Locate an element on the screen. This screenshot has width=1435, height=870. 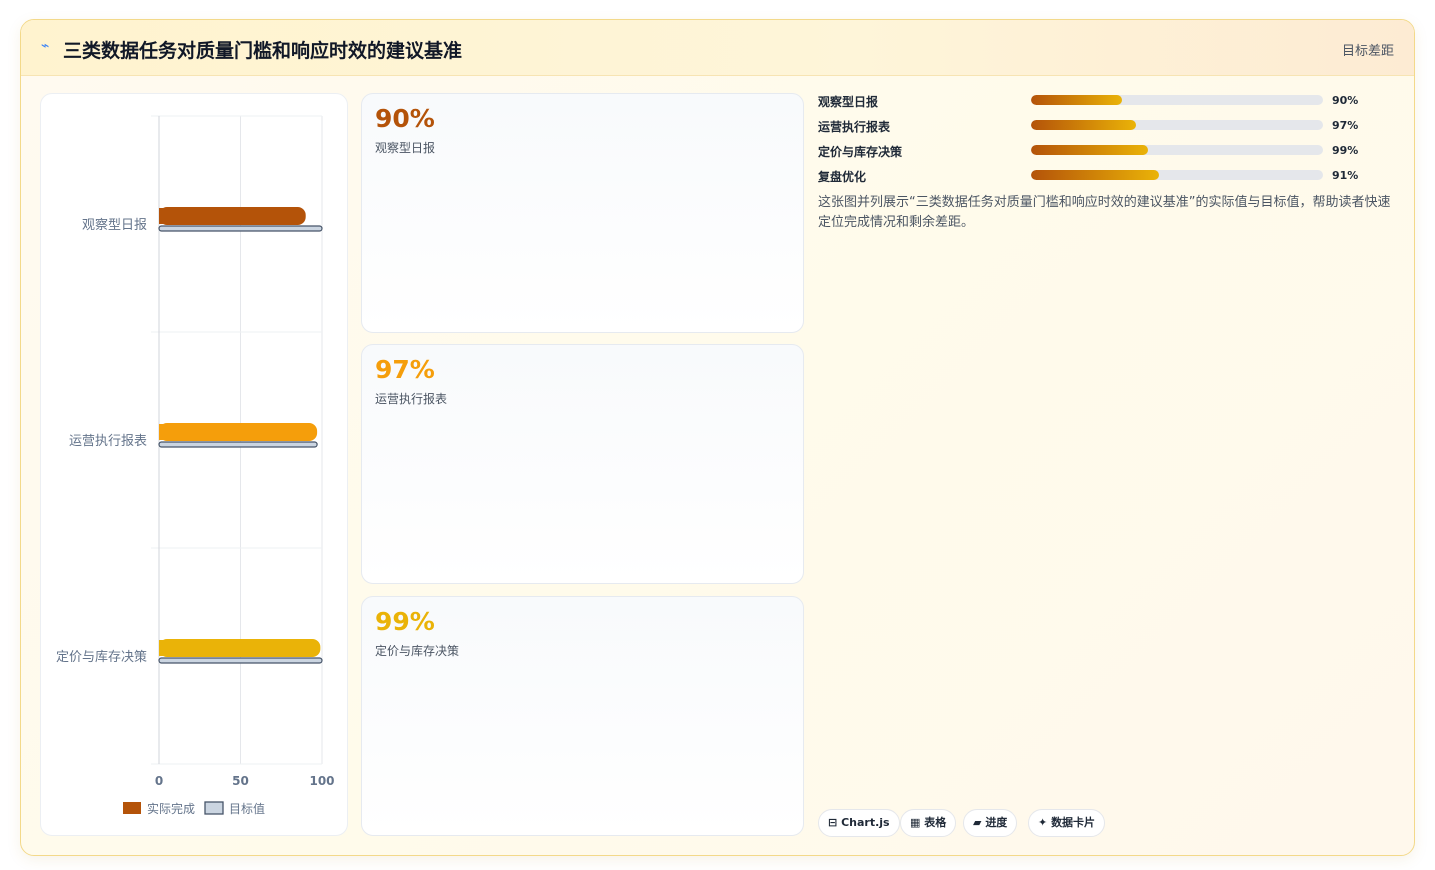
chip-label: 表格 is located at coordinates (935, 822).